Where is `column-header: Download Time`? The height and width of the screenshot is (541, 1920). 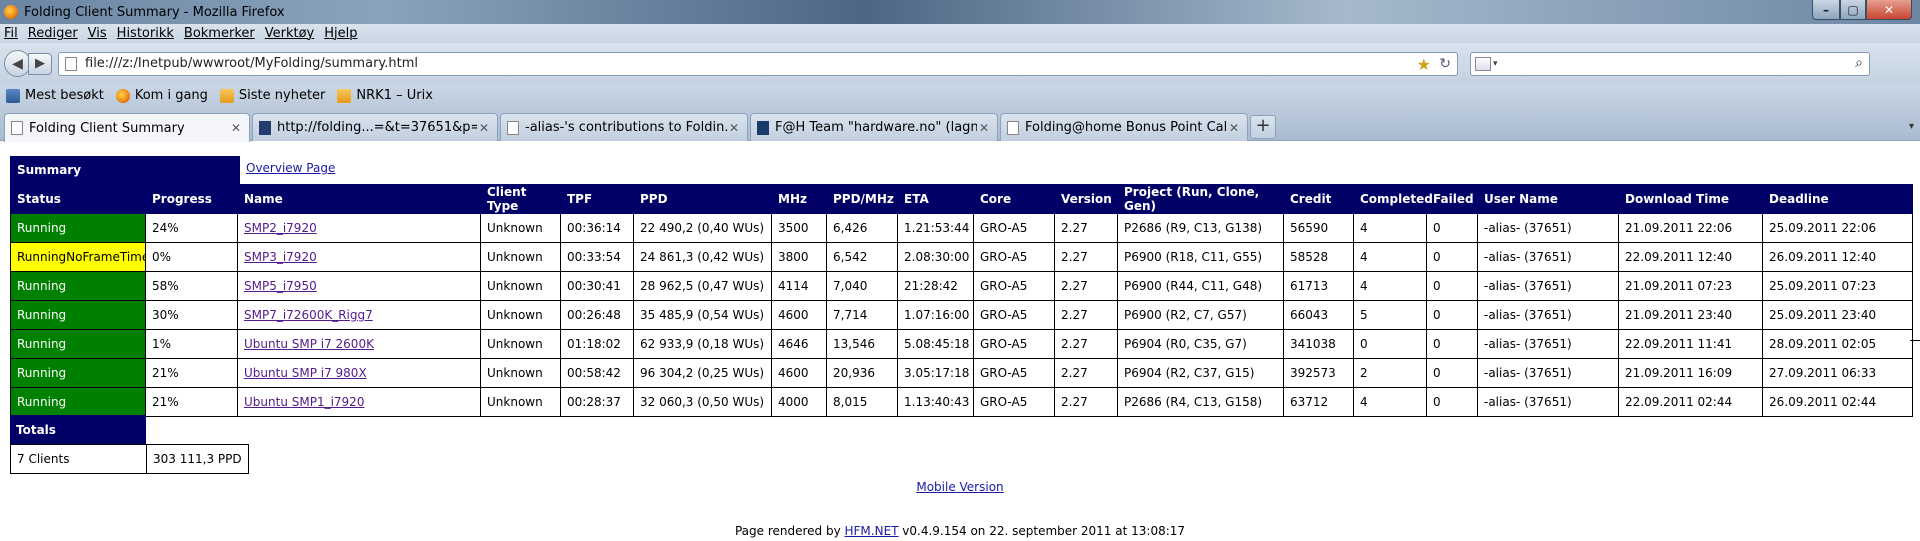 column-header: Download Time is located at coordinates (1690, 199).